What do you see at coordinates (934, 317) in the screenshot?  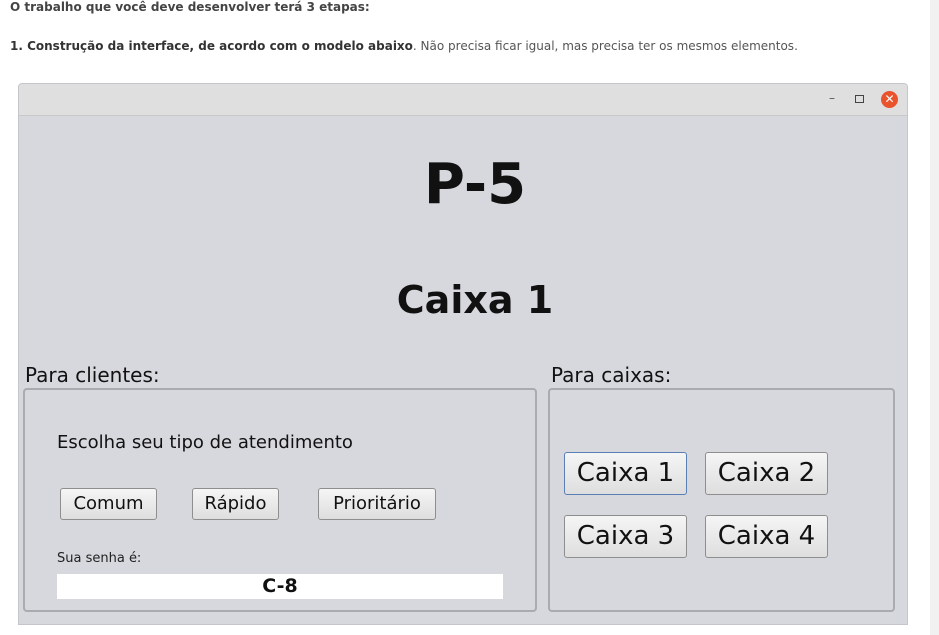 I see `page-scrollbar` at bounding box center [934, 317].